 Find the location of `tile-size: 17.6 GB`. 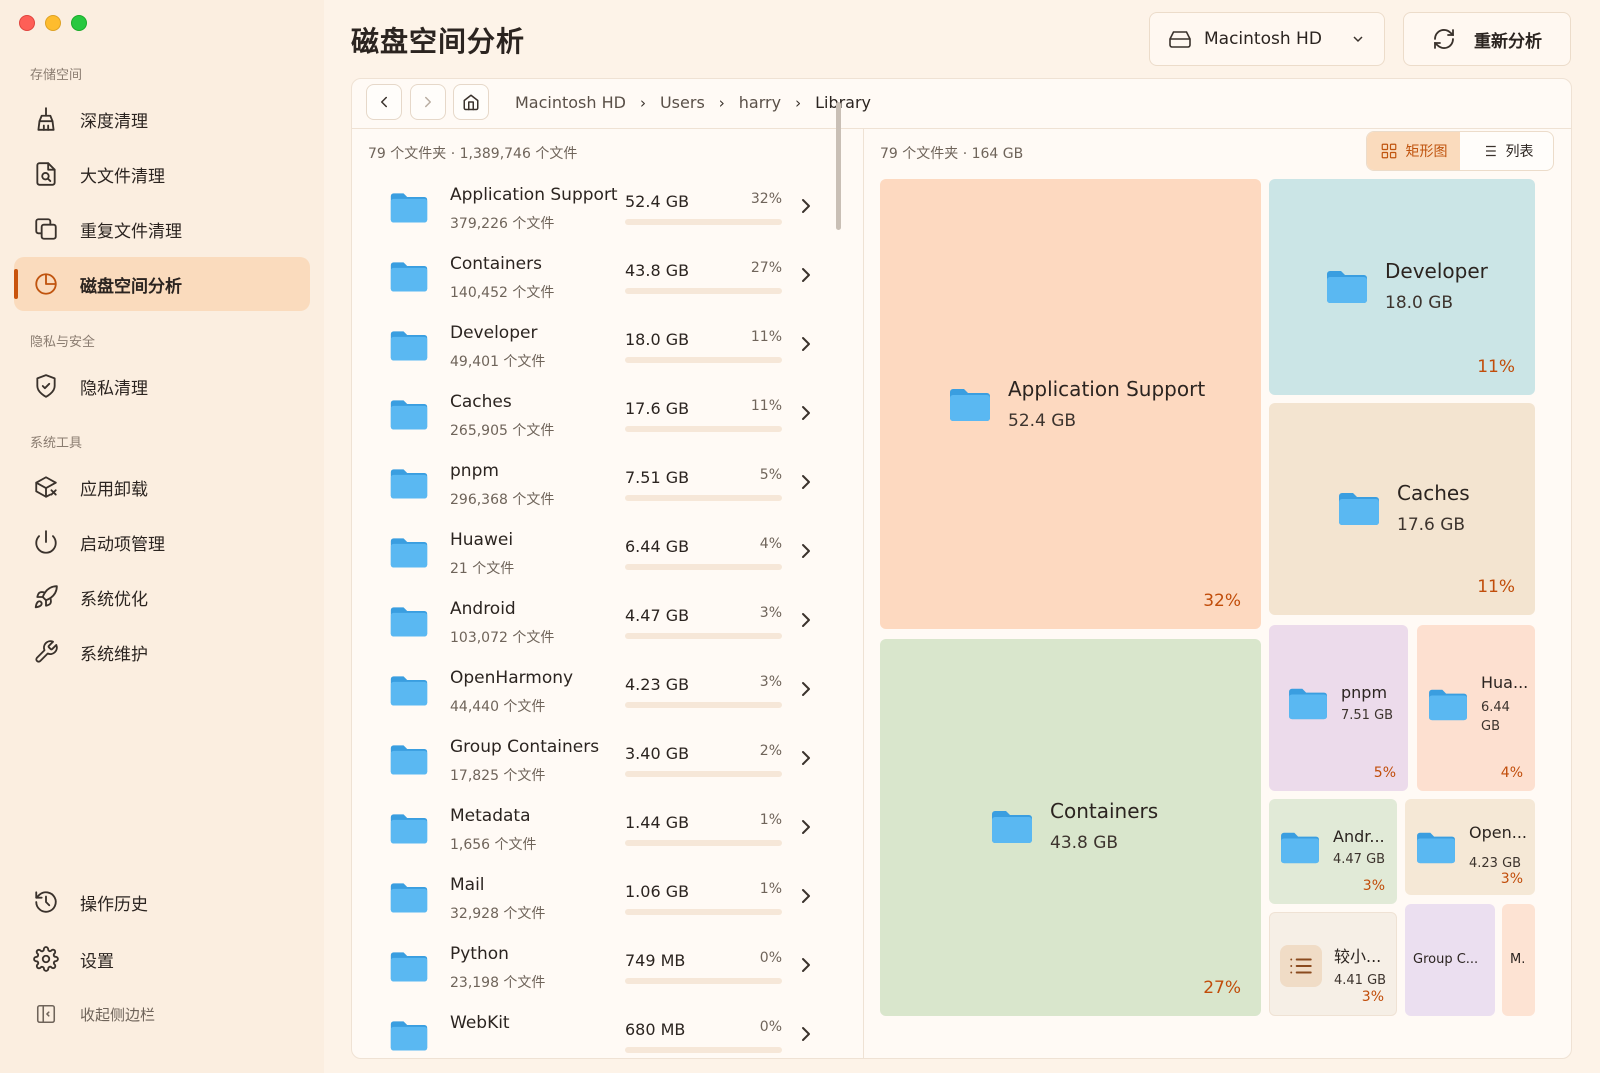

tile-size: 17.6 GB is located at coordinates (1431, 525).